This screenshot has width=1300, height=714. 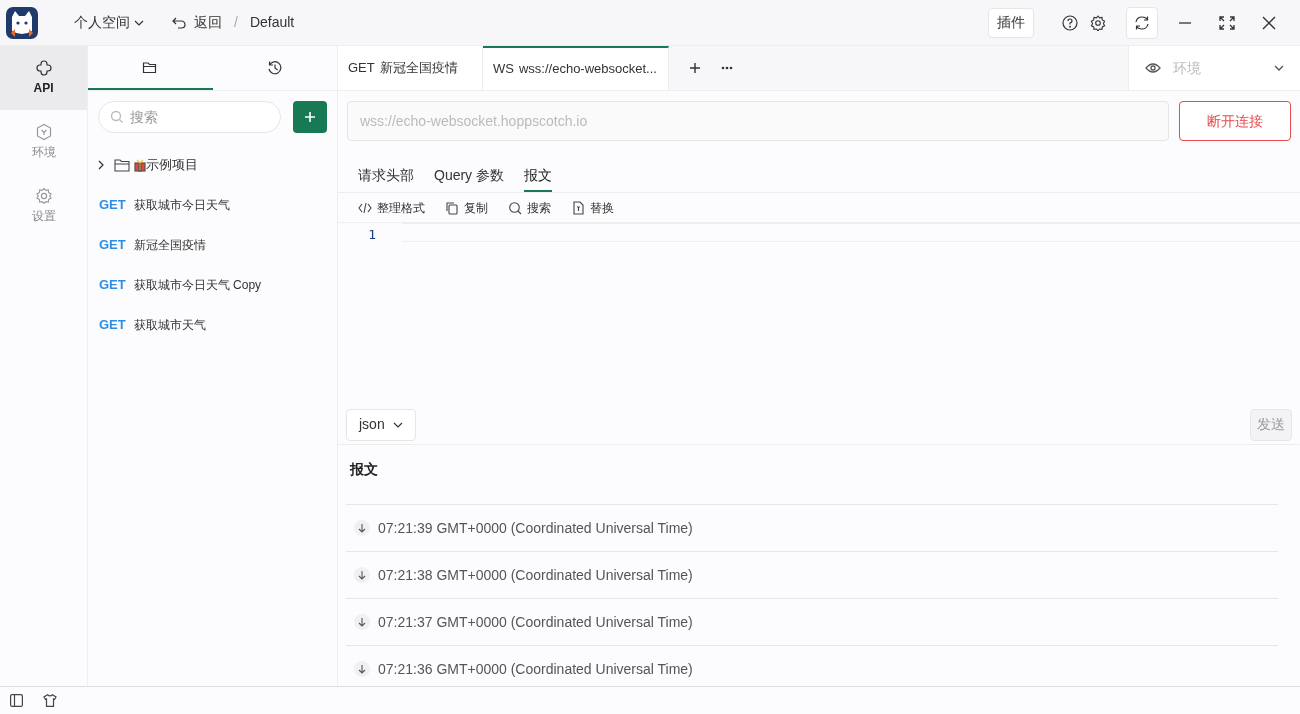 What do you see at coordinates (1011, 22) in the screenshot?
I see `plugin-button: 插件` at bounding box center [1011, 22].